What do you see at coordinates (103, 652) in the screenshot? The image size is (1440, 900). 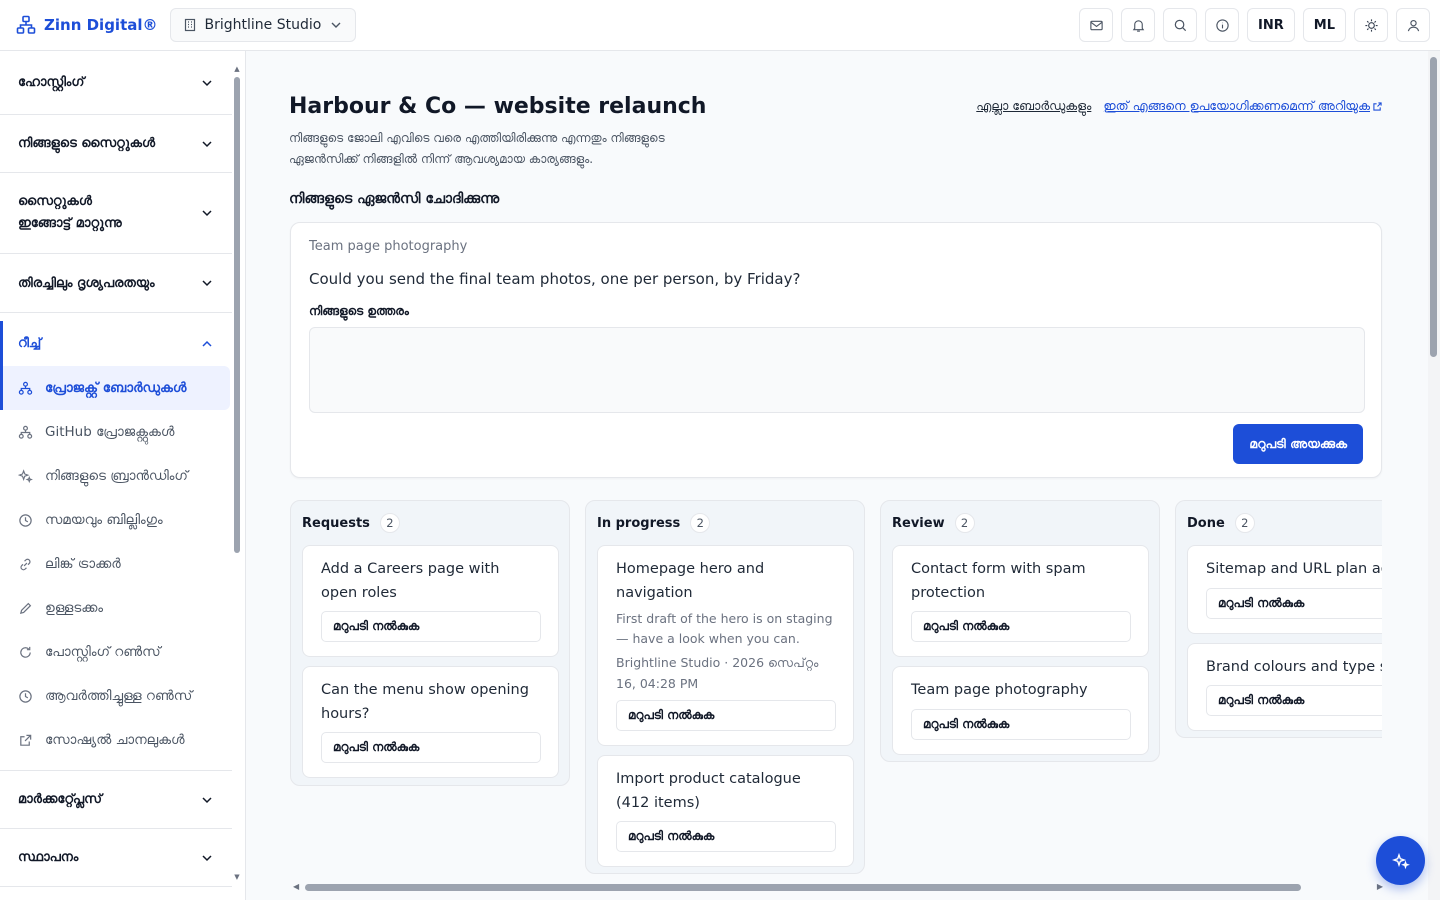 I see `sidebar-item-label: പോസ്റ്റിംഗ് റൺസ്` at bounding box center [103, 652].